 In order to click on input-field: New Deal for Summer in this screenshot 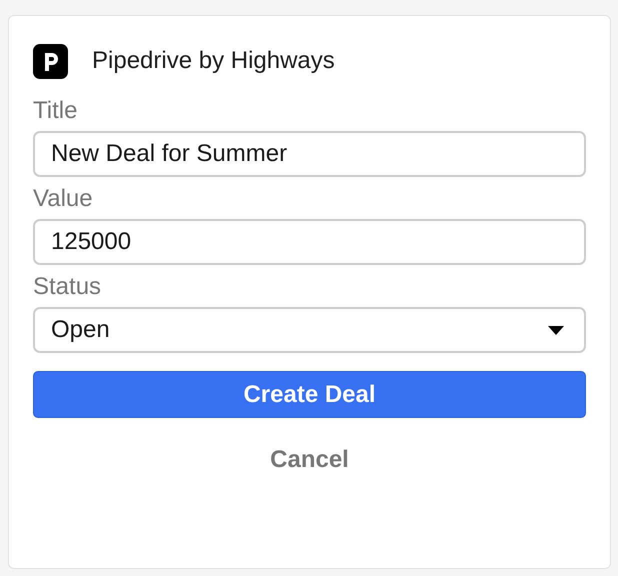, I will do `click(309, 154)`.